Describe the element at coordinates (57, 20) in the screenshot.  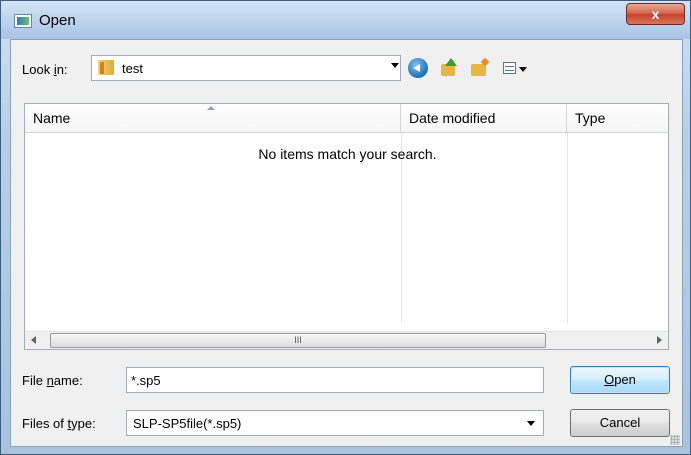
I see `window-title: Open` at that location.